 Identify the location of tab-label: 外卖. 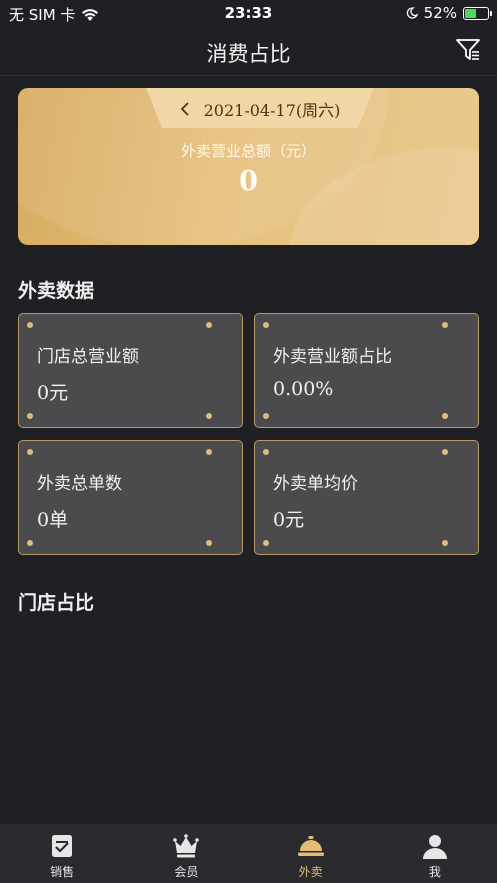
(310, 872).